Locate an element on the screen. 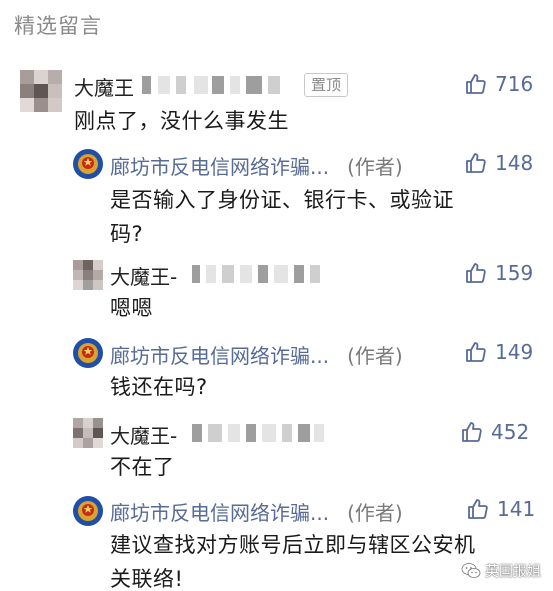 The width and height of the screenshot is (553, 591). reply-text-line: 嗯嗯 is located at coordinates (131, 308).